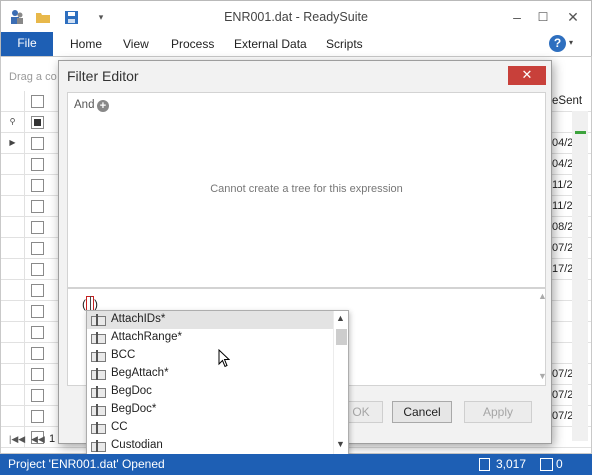 The height and width of the screenshot is (475, 592). I want to click on group-panel-hint: Drag a co, so click(33, 77).